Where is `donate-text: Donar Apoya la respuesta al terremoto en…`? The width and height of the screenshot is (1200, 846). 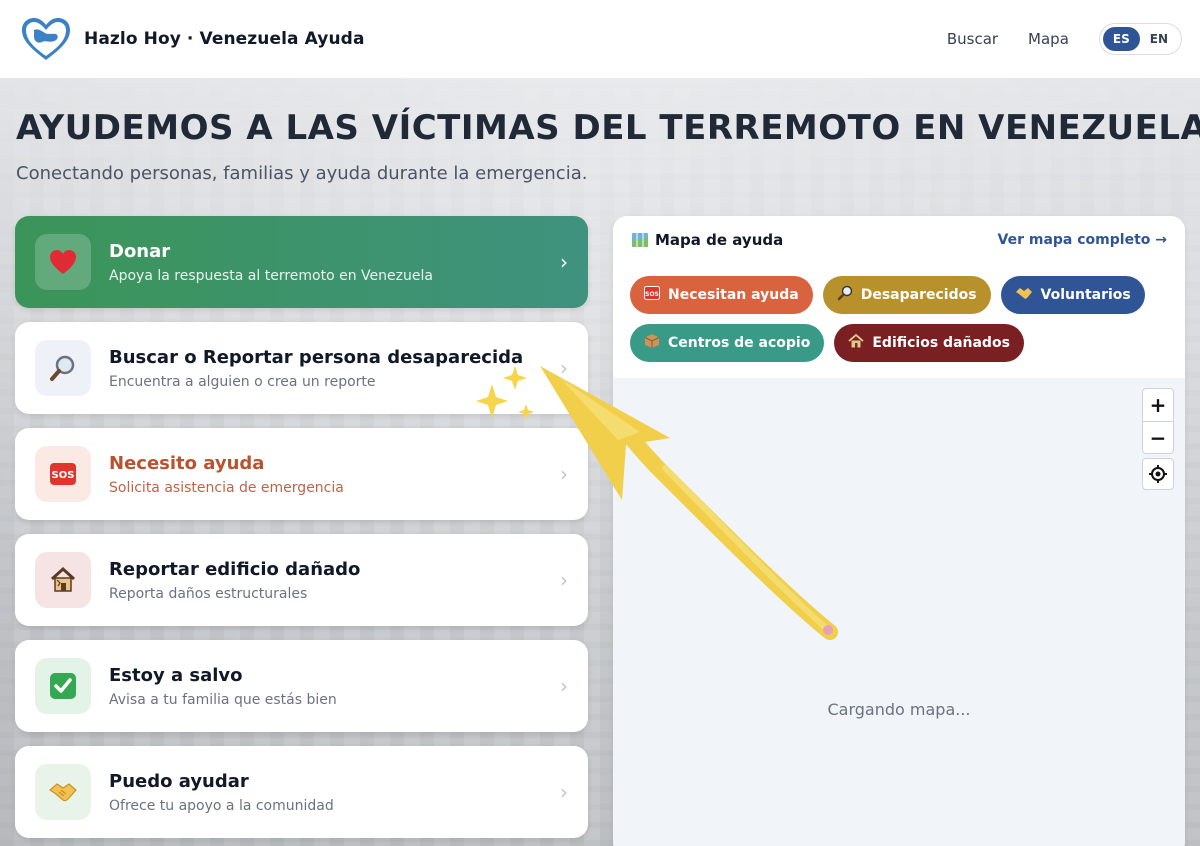
donate-text: Donar Apoya la respuesta al terremoto en… is located at coordinates (271, 262).